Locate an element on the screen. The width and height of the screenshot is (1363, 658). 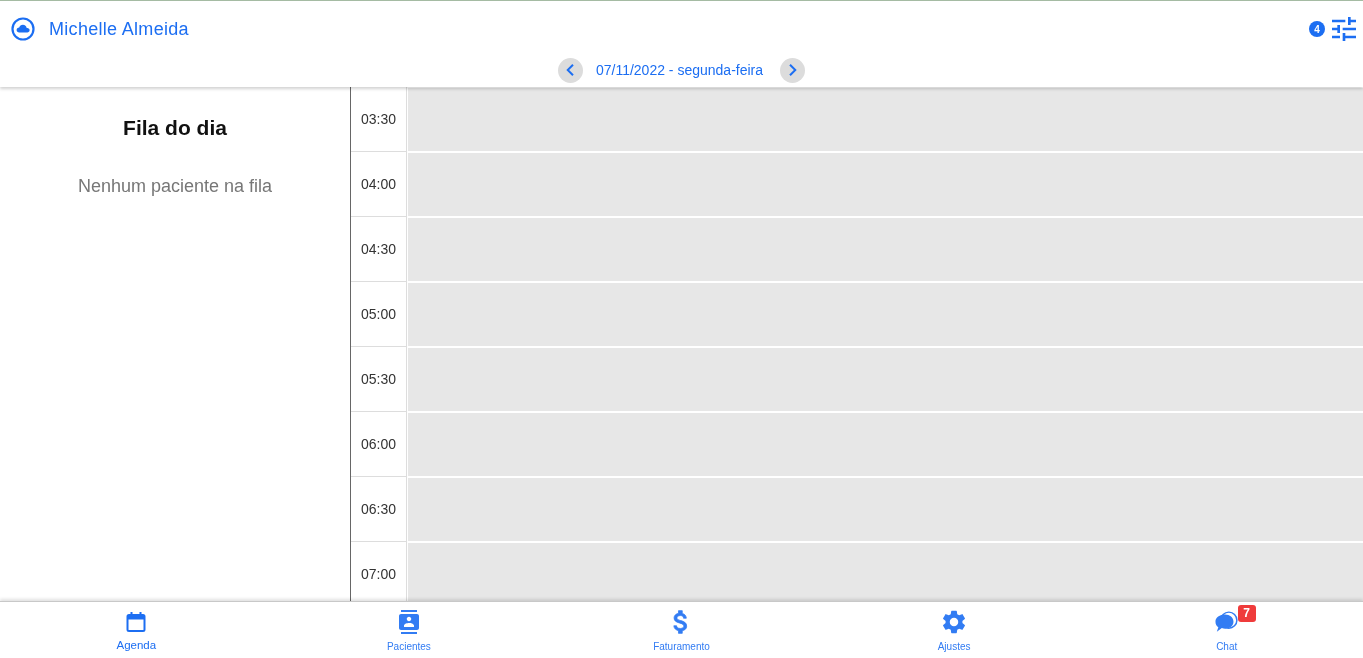
person-card-icon is located at coordinates (408, 622).